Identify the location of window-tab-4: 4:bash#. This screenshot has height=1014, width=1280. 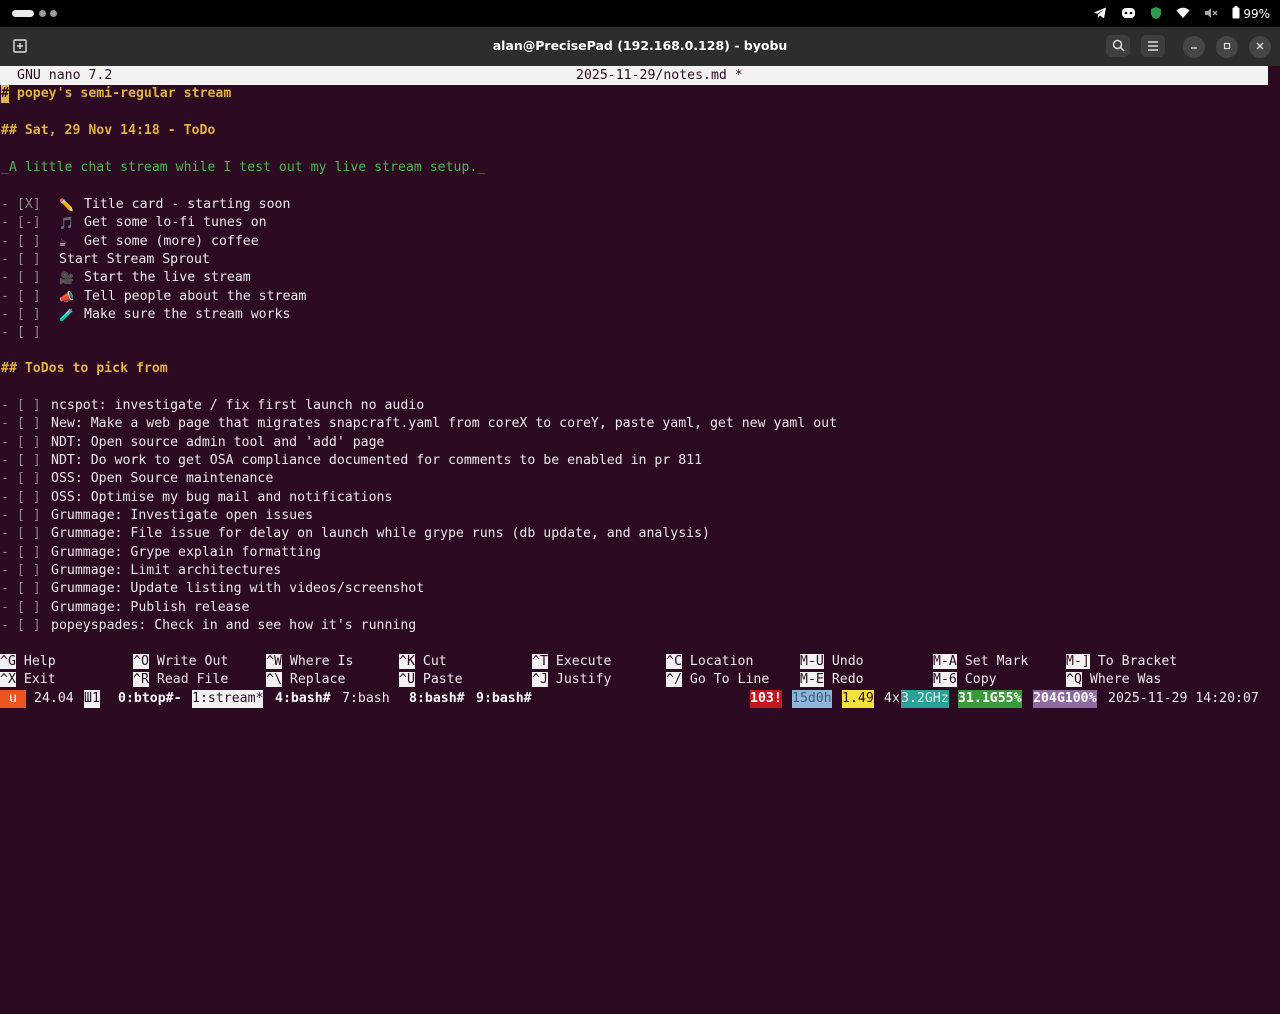
(303, 699).